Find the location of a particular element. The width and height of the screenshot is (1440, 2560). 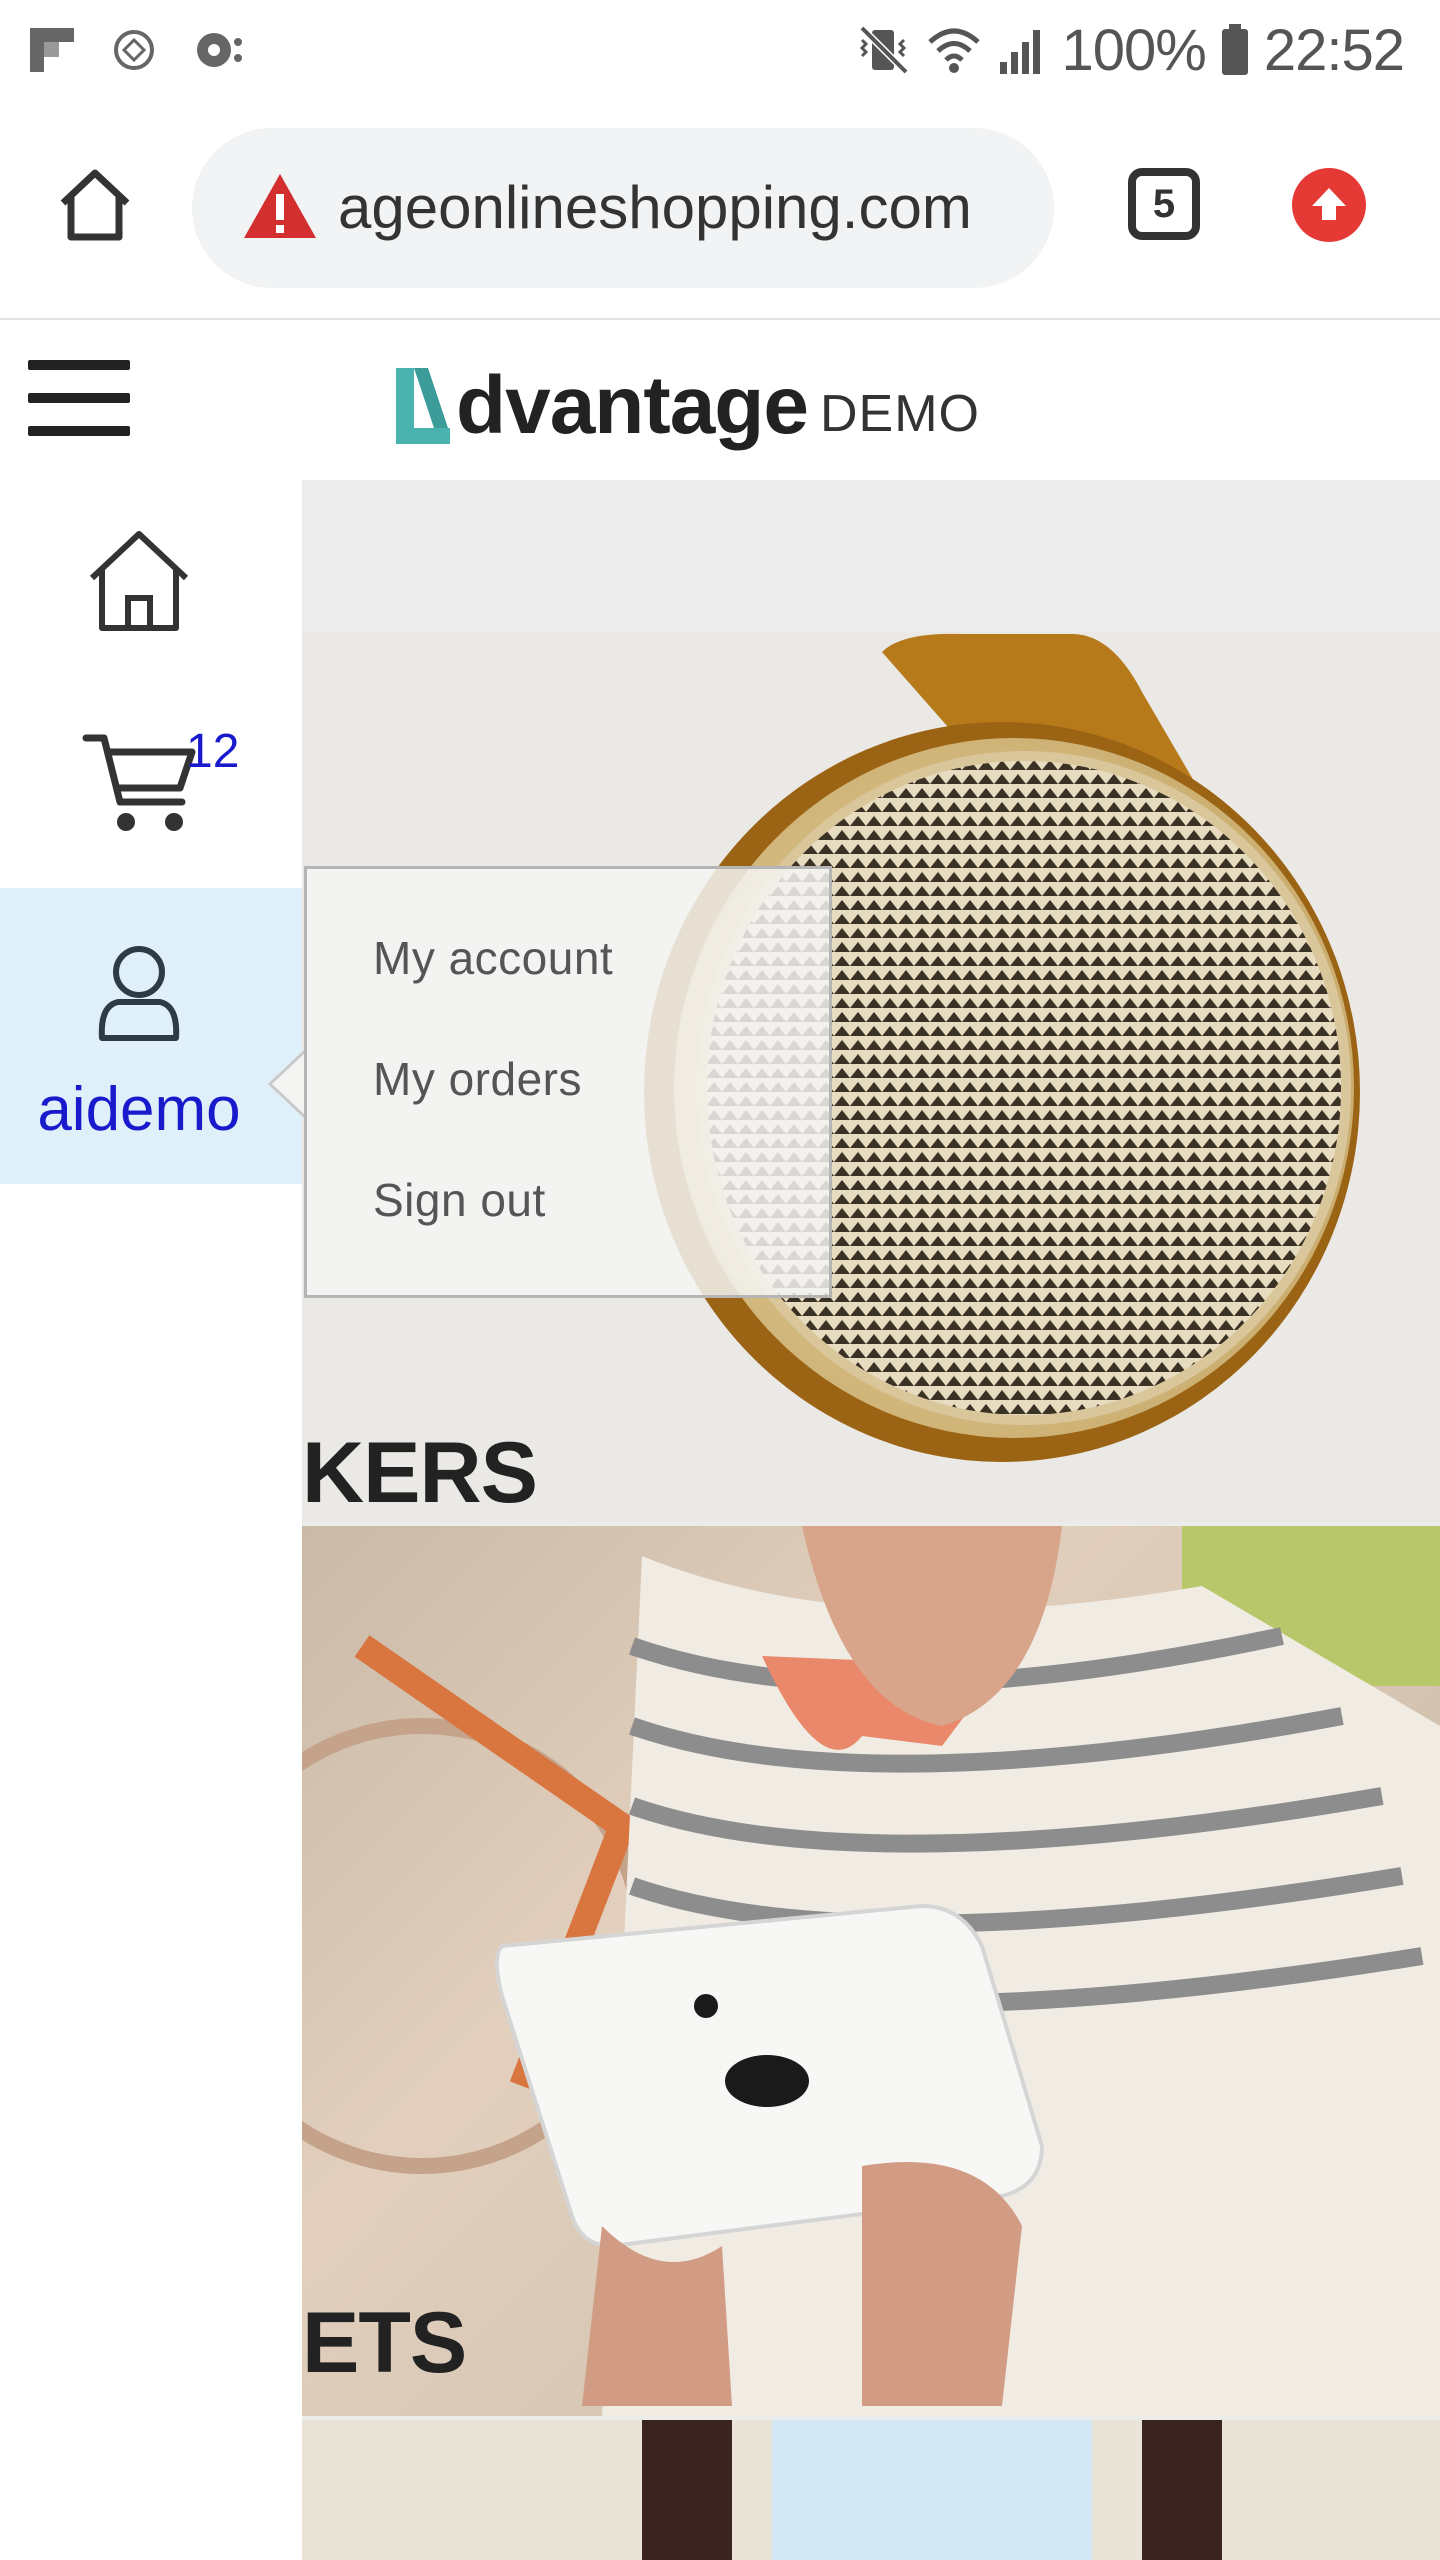

vibrate-mute-icon is located at coordinates (883, 50).